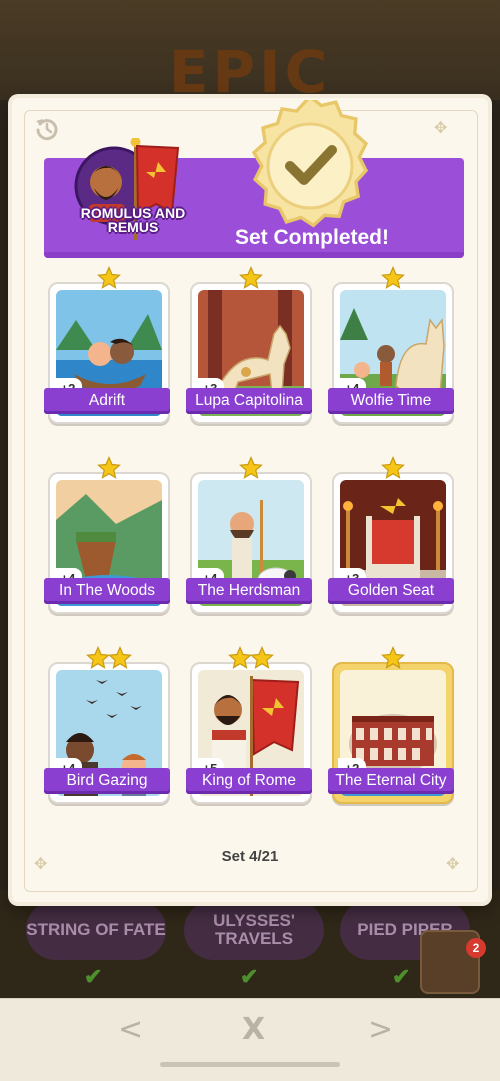 This screenshot has height=1081, width=500. Describe the element at coordinates (391, 401) in the screenshot. I see `card-name: Wolfie Time` at that location.